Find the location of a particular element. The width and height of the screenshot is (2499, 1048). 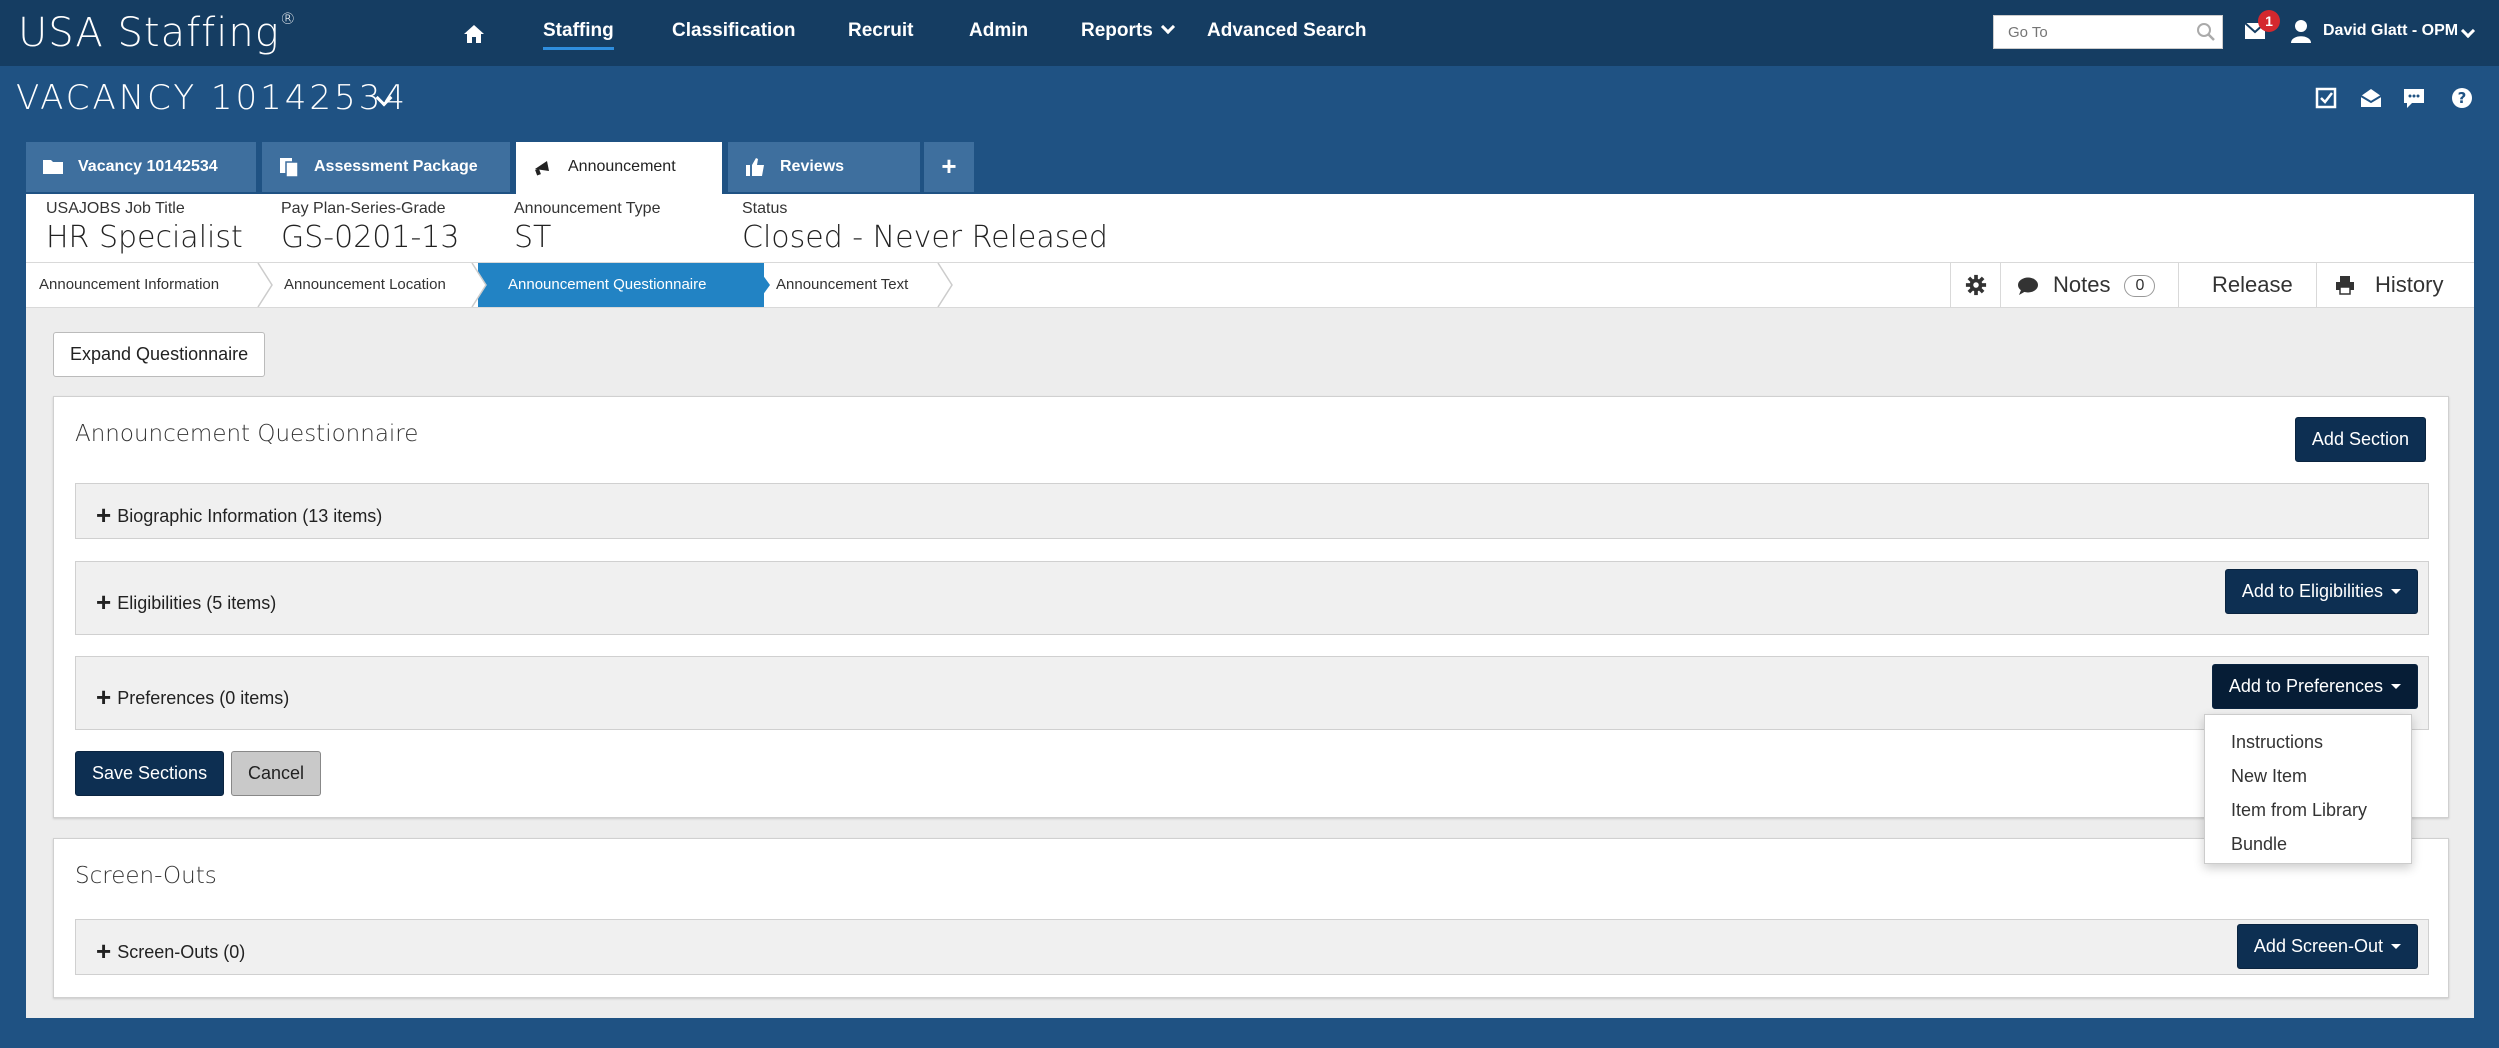

step-announcement-text: Announcement Text is located at coordinates (866, 285).